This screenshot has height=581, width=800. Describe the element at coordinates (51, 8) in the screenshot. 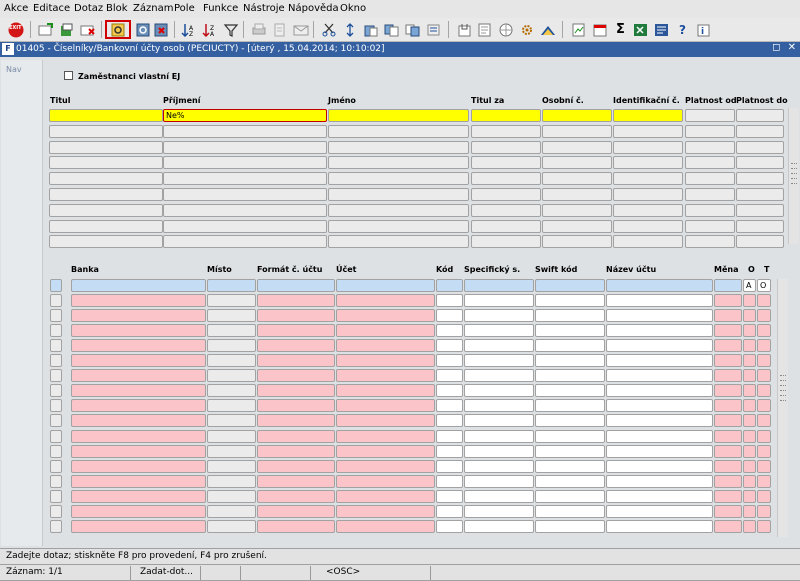

I see `menu-editace: Editace` at that location.